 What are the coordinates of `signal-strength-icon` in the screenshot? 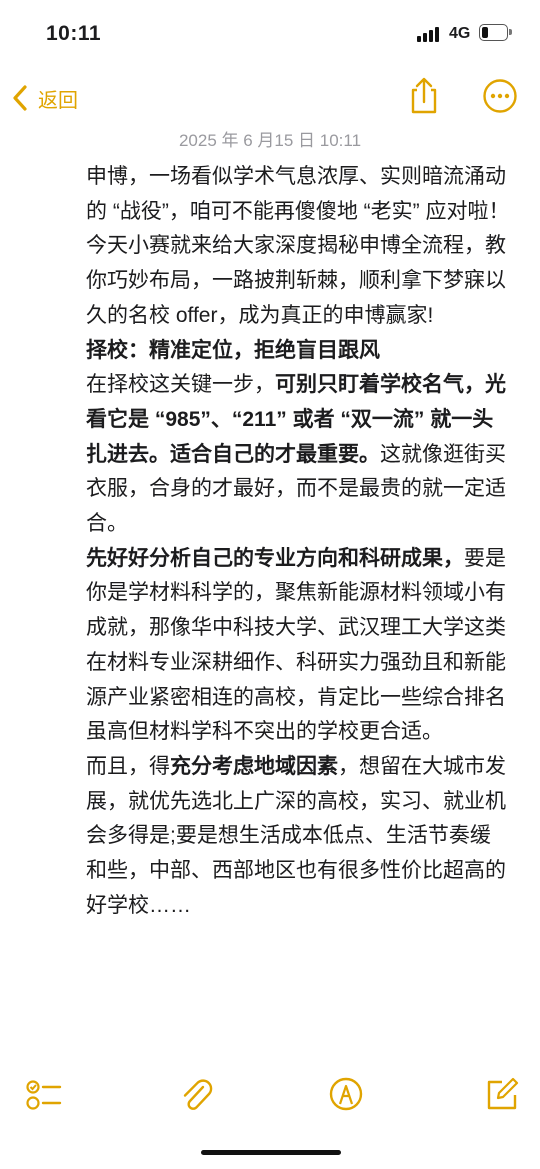 It's located at (430, 34).